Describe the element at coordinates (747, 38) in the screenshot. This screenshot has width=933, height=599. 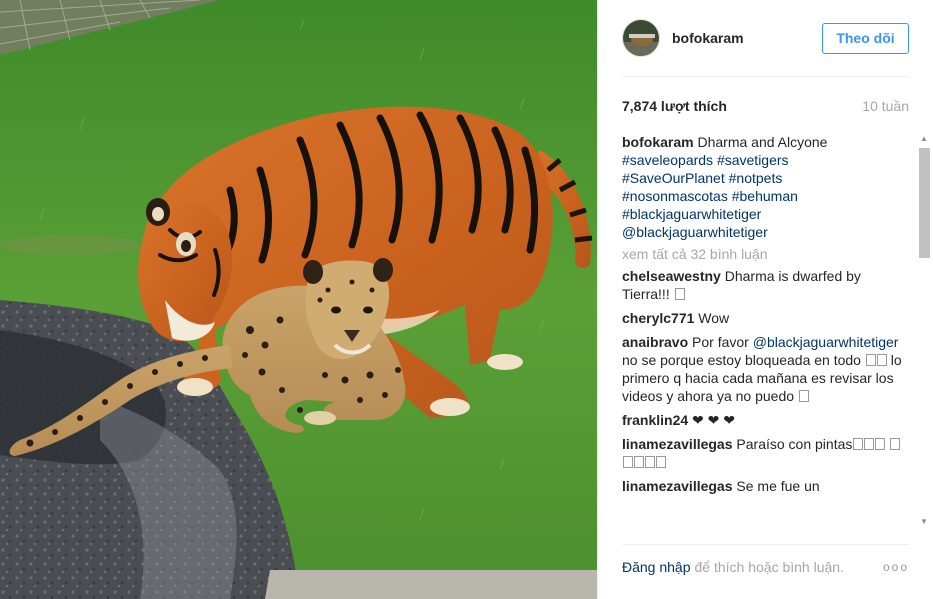
I see `header-username: bofokaram` at that location.